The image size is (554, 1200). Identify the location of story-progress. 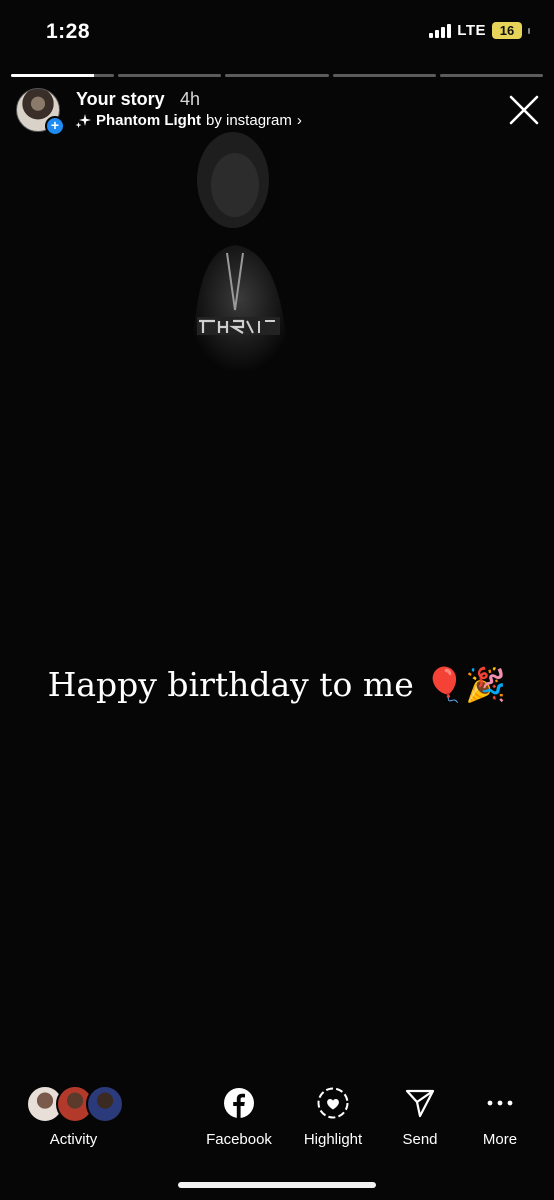
(277, 75).